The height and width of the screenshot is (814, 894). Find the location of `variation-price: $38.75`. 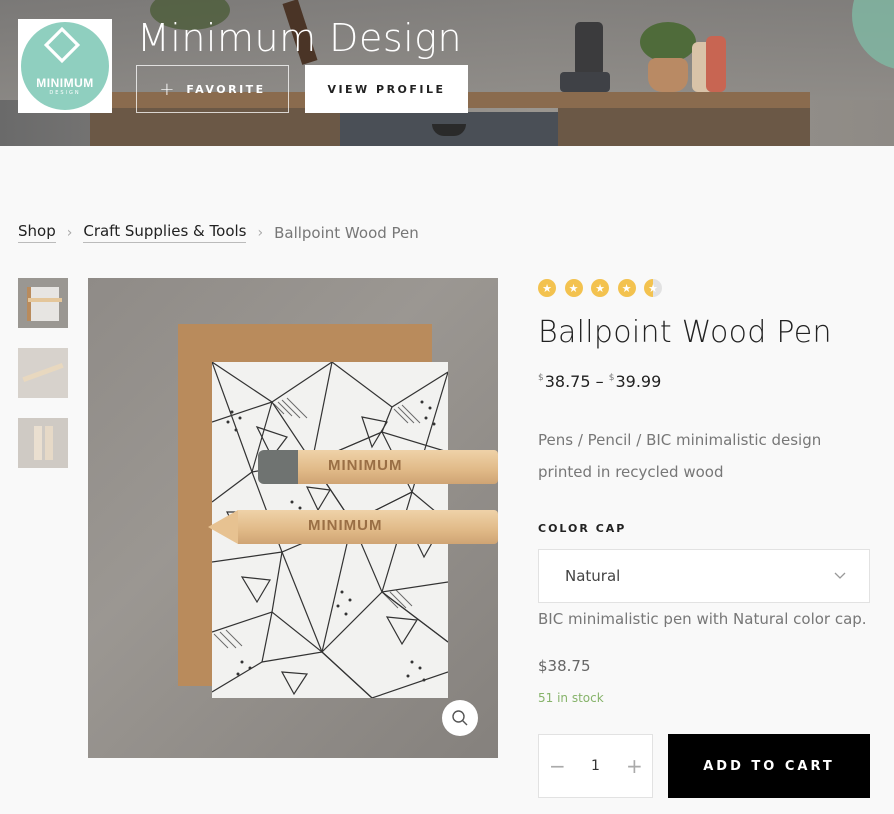

variation-price: $38.75 is located at coordinates (564, 666).